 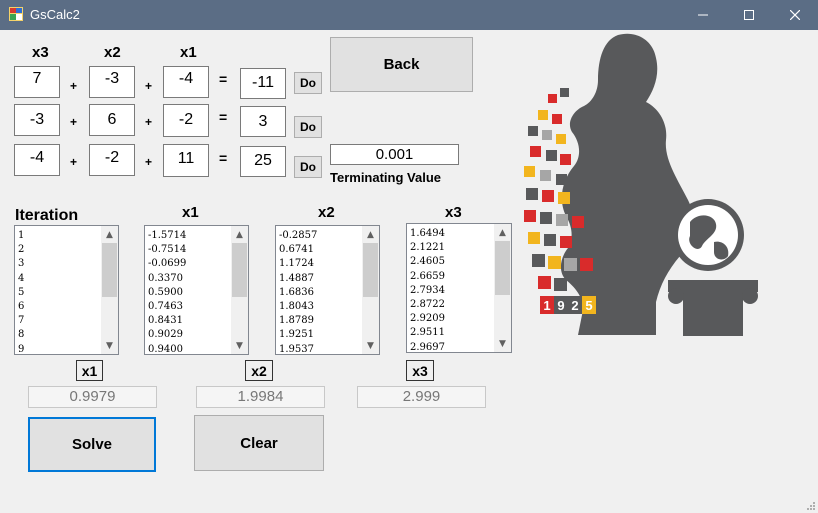 What do you see at coordinates (427, 305) in the screenshot?
I see `list-item: 2.8722` at bounding box center [427, 305].